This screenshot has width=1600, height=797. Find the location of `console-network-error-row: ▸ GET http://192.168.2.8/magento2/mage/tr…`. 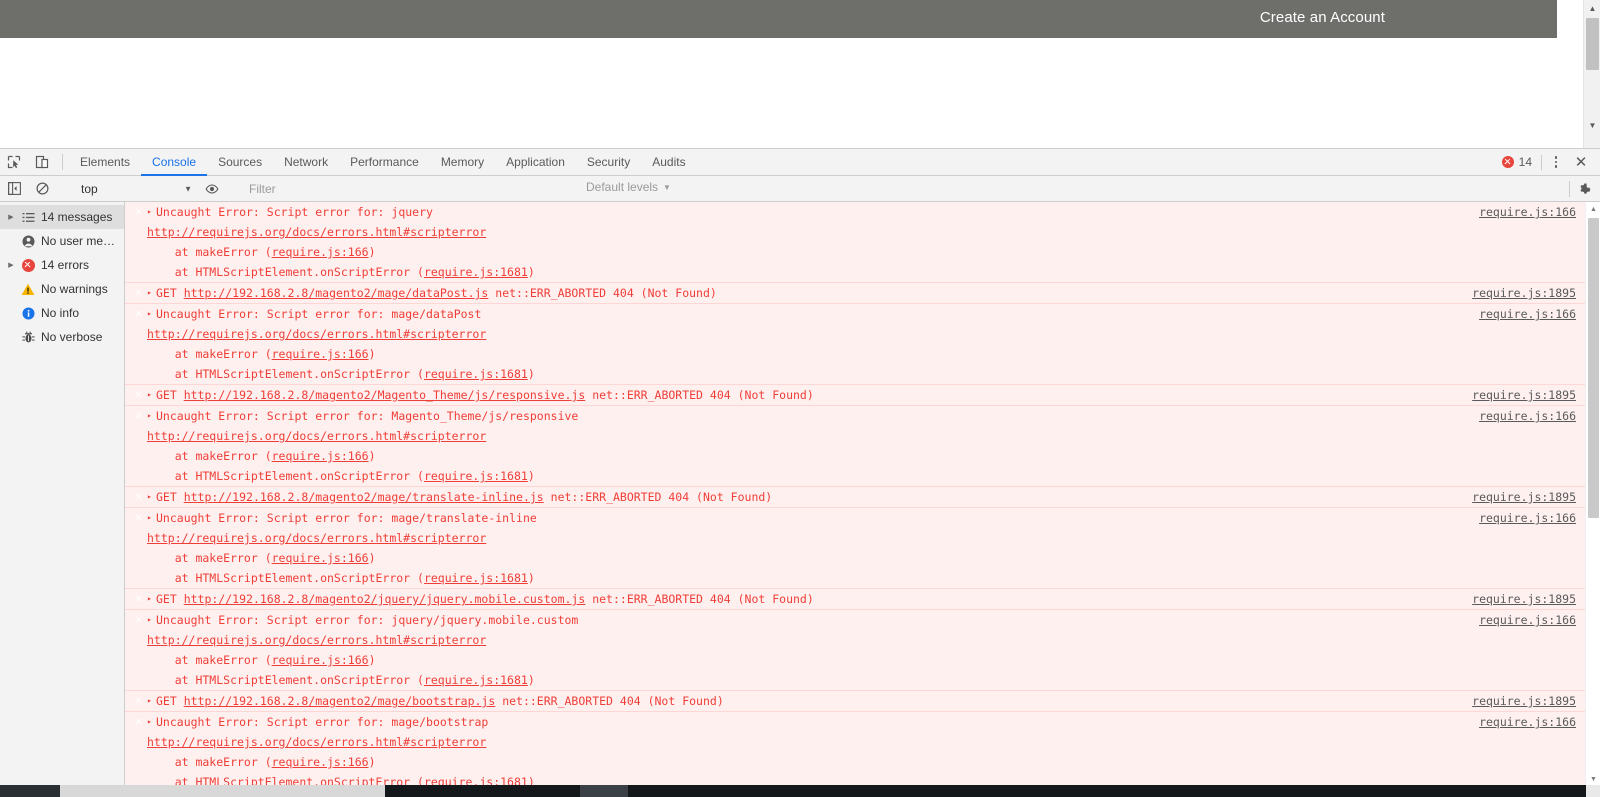

console-network-error-row: ▸ GET http://192.168.2.8/magento2/mage/tr… is located at coordinates (855, 497).